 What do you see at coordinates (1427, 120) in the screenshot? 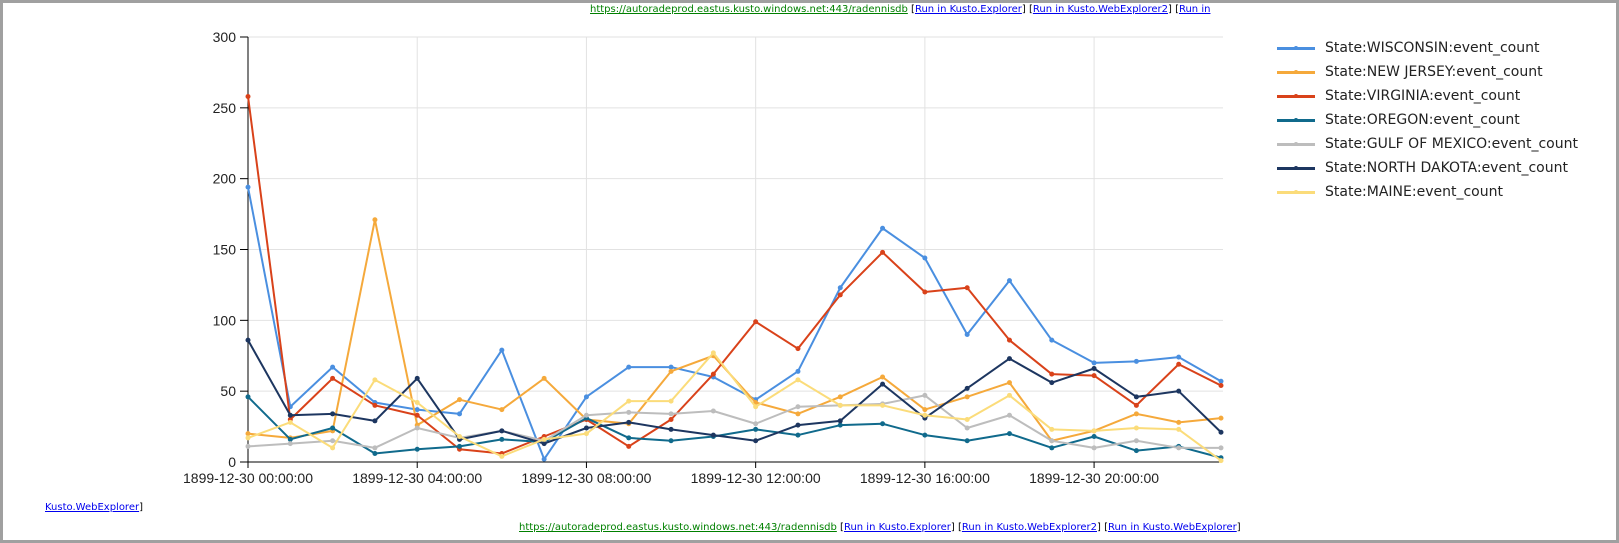
I see `legend-item: State:OREGON:event_count` at bounding box center [1427, 120].